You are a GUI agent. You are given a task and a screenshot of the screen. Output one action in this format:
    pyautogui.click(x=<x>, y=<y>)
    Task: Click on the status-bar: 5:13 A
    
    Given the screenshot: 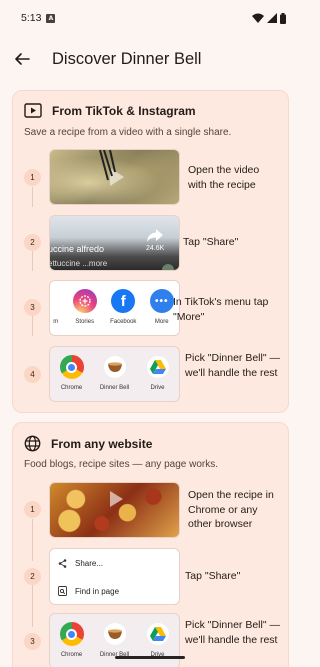 What is the action you would take?
    pyautogui.click(x=150, y=18)
    